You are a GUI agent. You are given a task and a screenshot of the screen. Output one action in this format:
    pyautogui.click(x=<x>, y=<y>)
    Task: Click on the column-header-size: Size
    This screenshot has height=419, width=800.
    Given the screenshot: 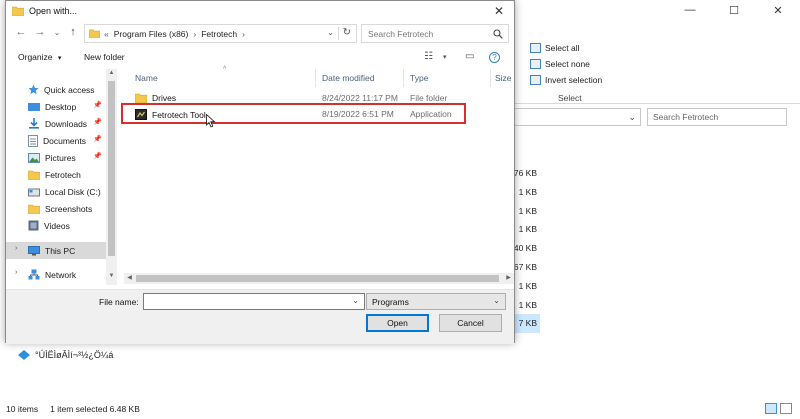 What is the action you would take?
    pyautogui.click(x=502, y=78)
    